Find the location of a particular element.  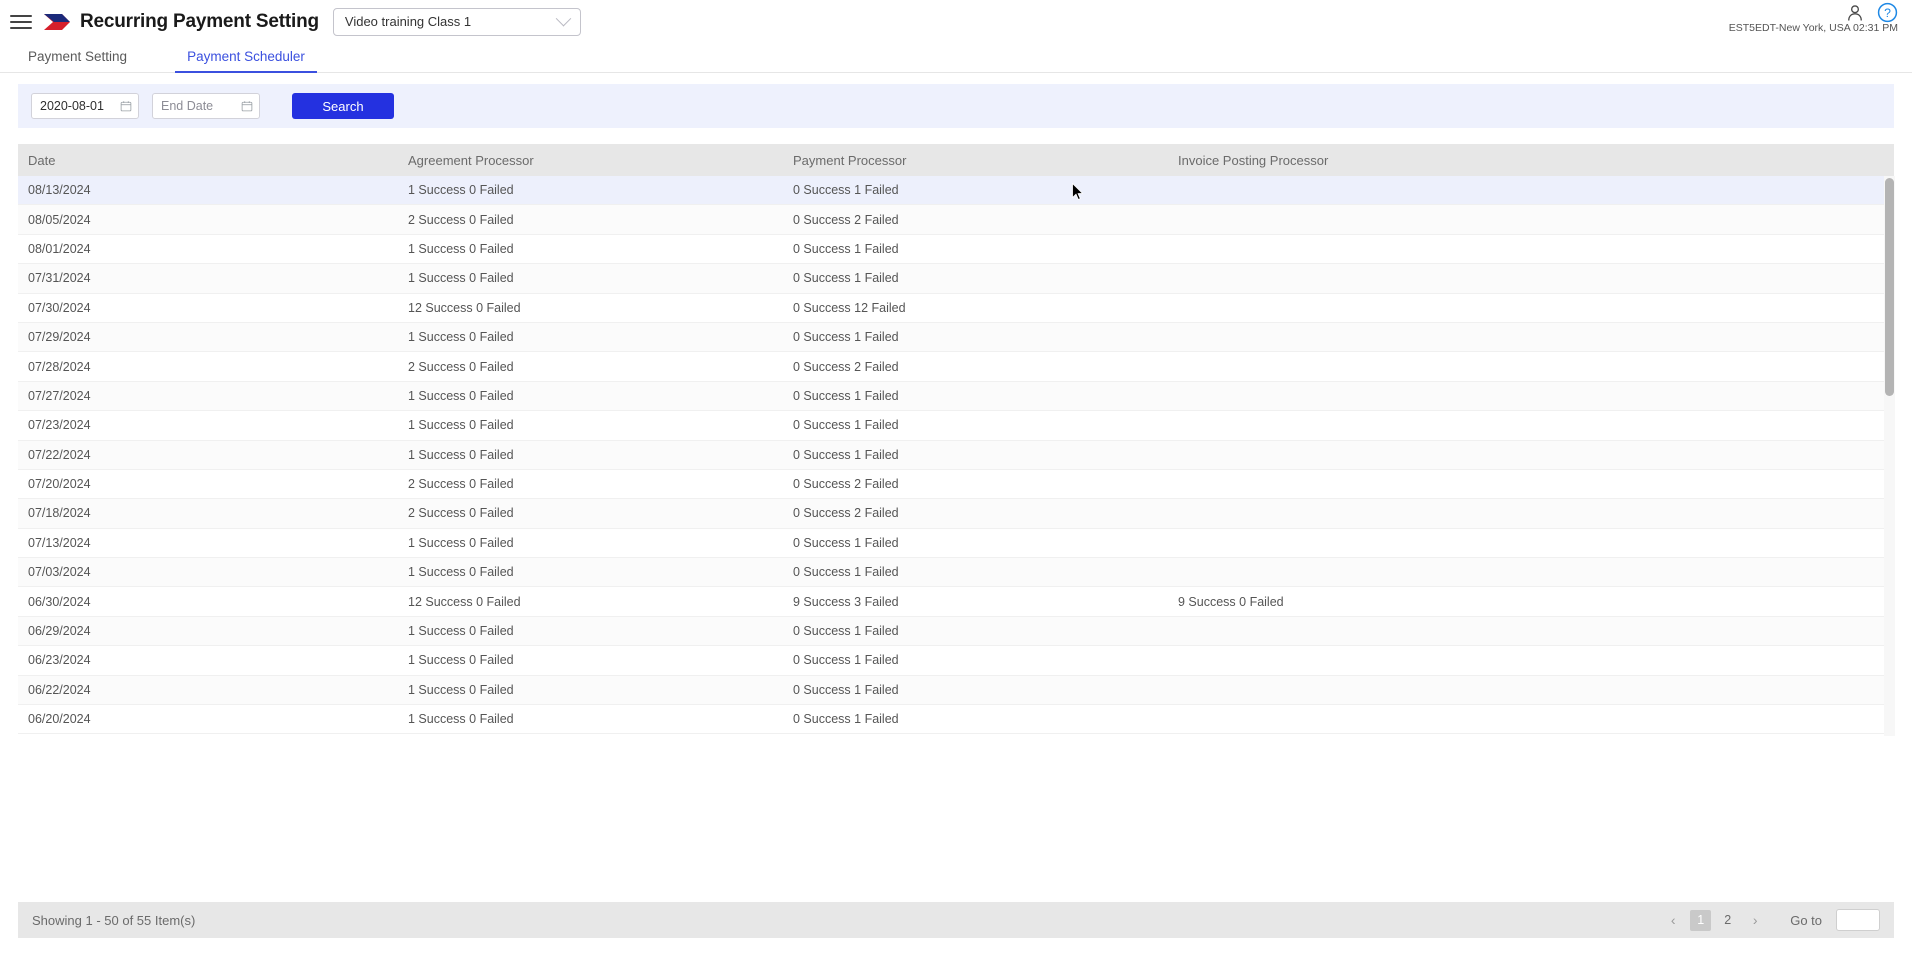

tab-payment-scheduler: Payment Scheduler is located at coordinates (246, 61).